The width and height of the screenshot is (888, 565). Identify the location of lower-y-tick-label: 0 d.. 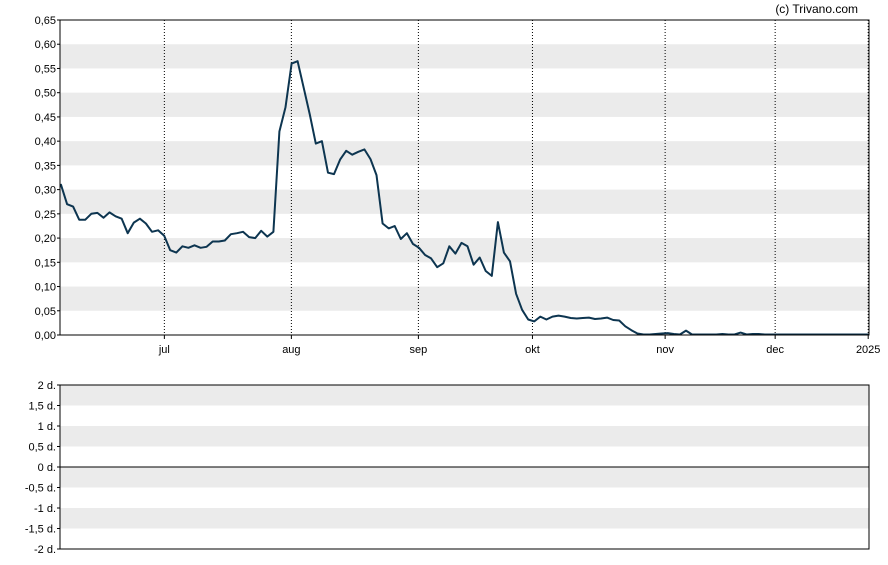
(47, 468).